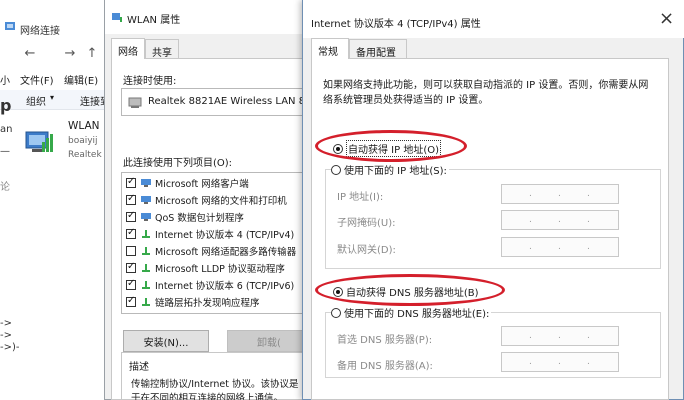 The width and height of the screenshot is (684, 400). I want to click on edge-fragment: 论, so click(5, 187).